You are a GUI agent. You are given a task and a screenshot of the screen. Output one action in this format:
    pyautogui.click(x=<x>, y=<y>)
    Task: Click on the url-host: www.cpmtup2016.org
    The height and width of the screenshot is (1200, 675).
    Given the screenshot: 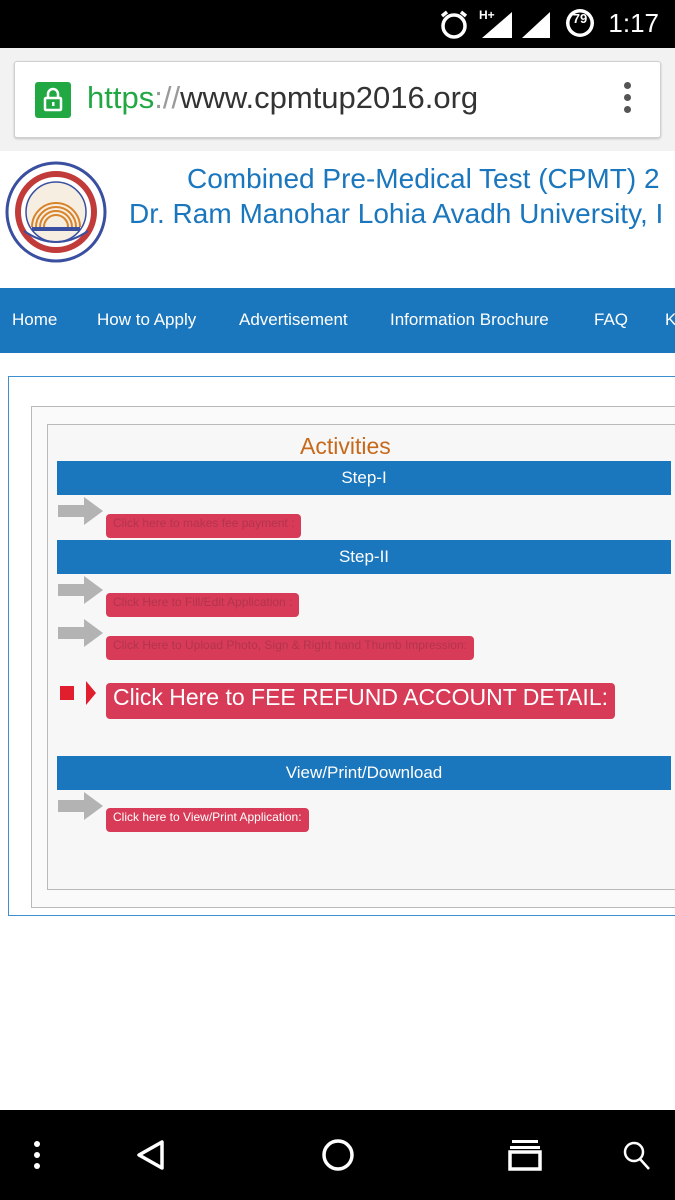 What is the action you would take?
    pyautogui.click(x=329, y=97)
    